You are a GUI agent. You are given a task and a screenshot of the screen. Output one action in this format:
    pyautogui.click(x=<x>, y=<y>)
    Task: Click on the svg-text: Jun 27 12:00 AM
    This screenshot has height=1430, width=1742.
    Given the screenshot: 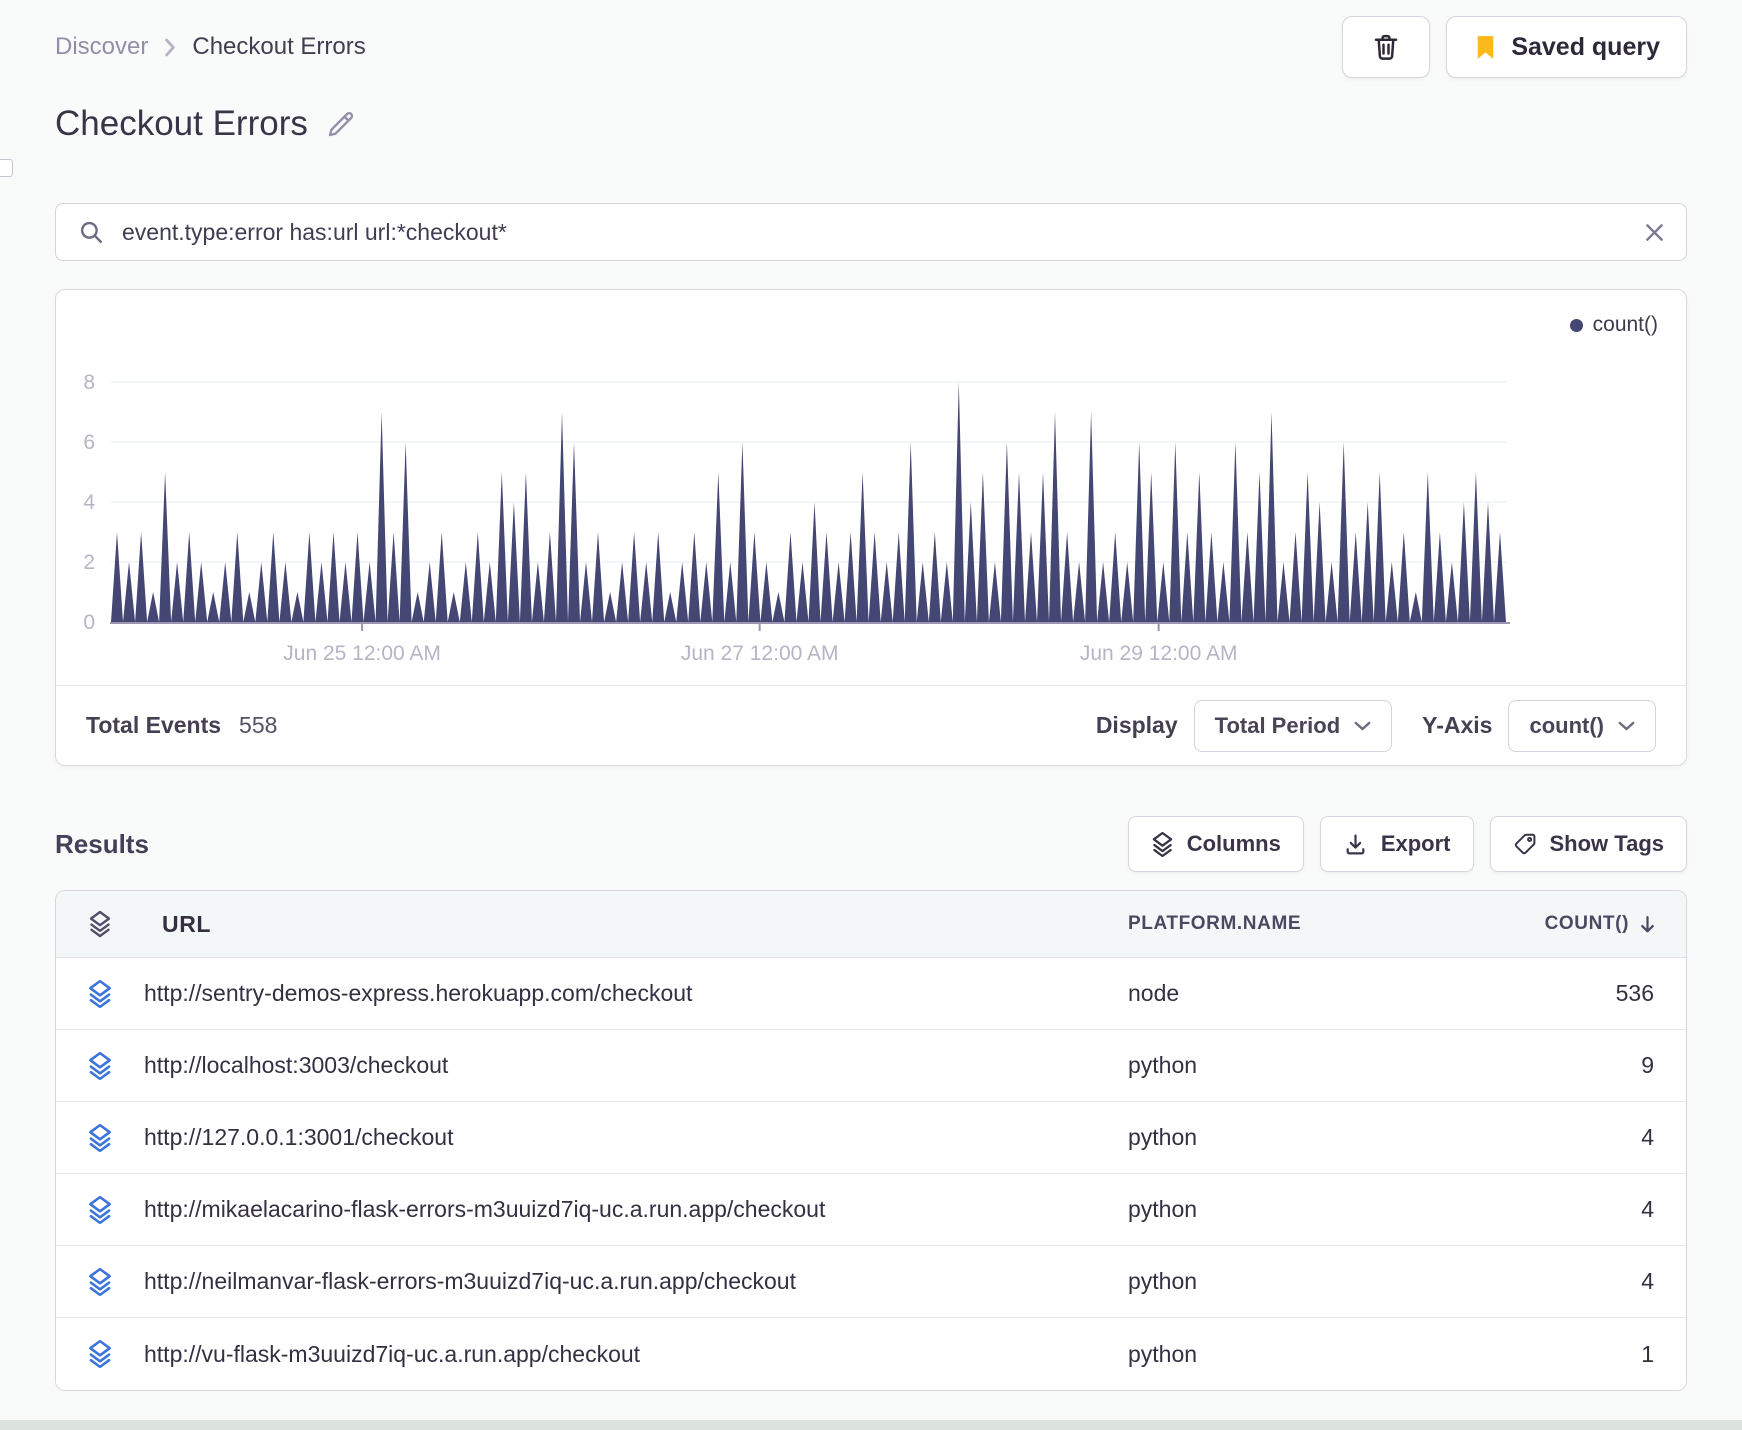 What is the action you would take?
    pyautogui.click(x=760, y=653)
    